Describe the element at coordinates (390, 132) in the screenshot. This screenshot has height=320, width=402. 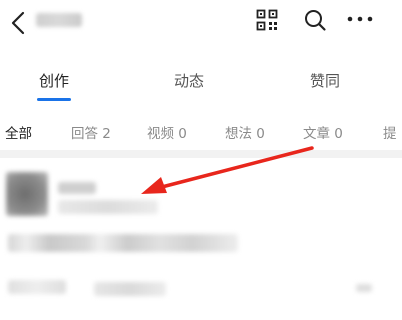
I see `filter-more-cut: 提` at that location.